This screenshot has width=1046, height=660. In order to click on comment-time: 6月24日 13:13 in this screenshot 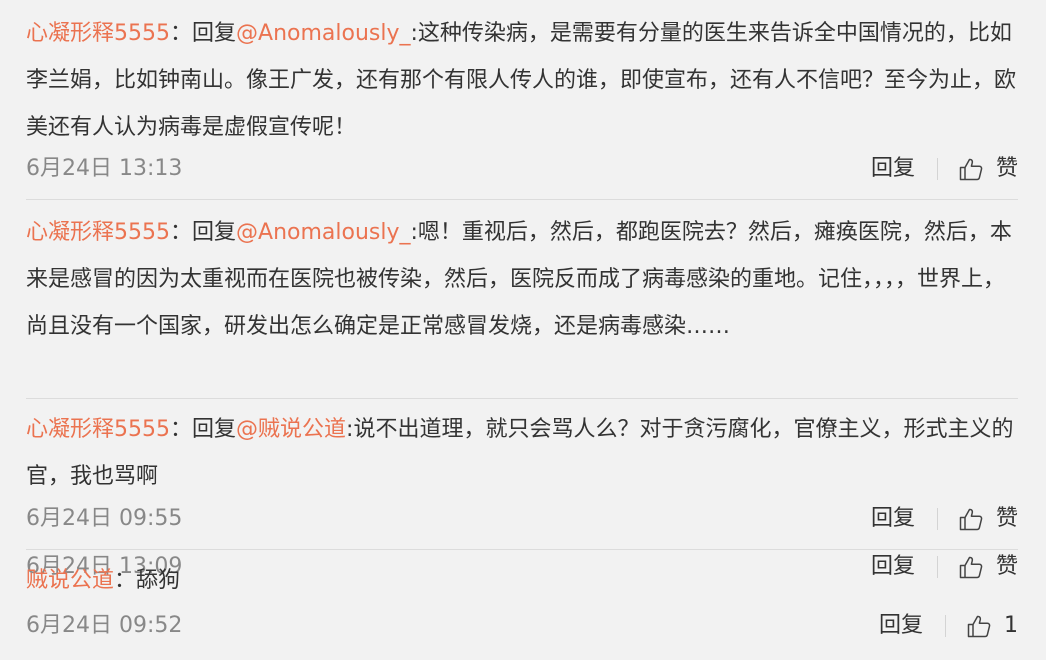, I will do `click(104, 168)`.